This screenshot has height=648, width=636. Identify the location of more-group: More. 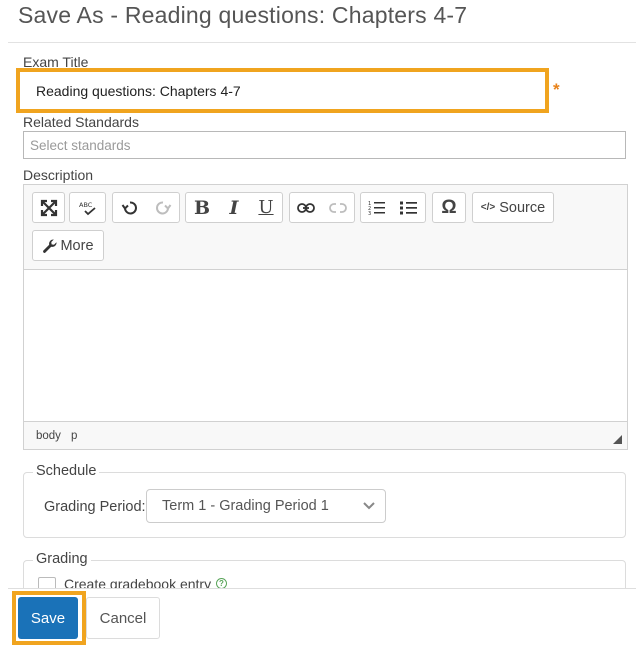
(68, 245).